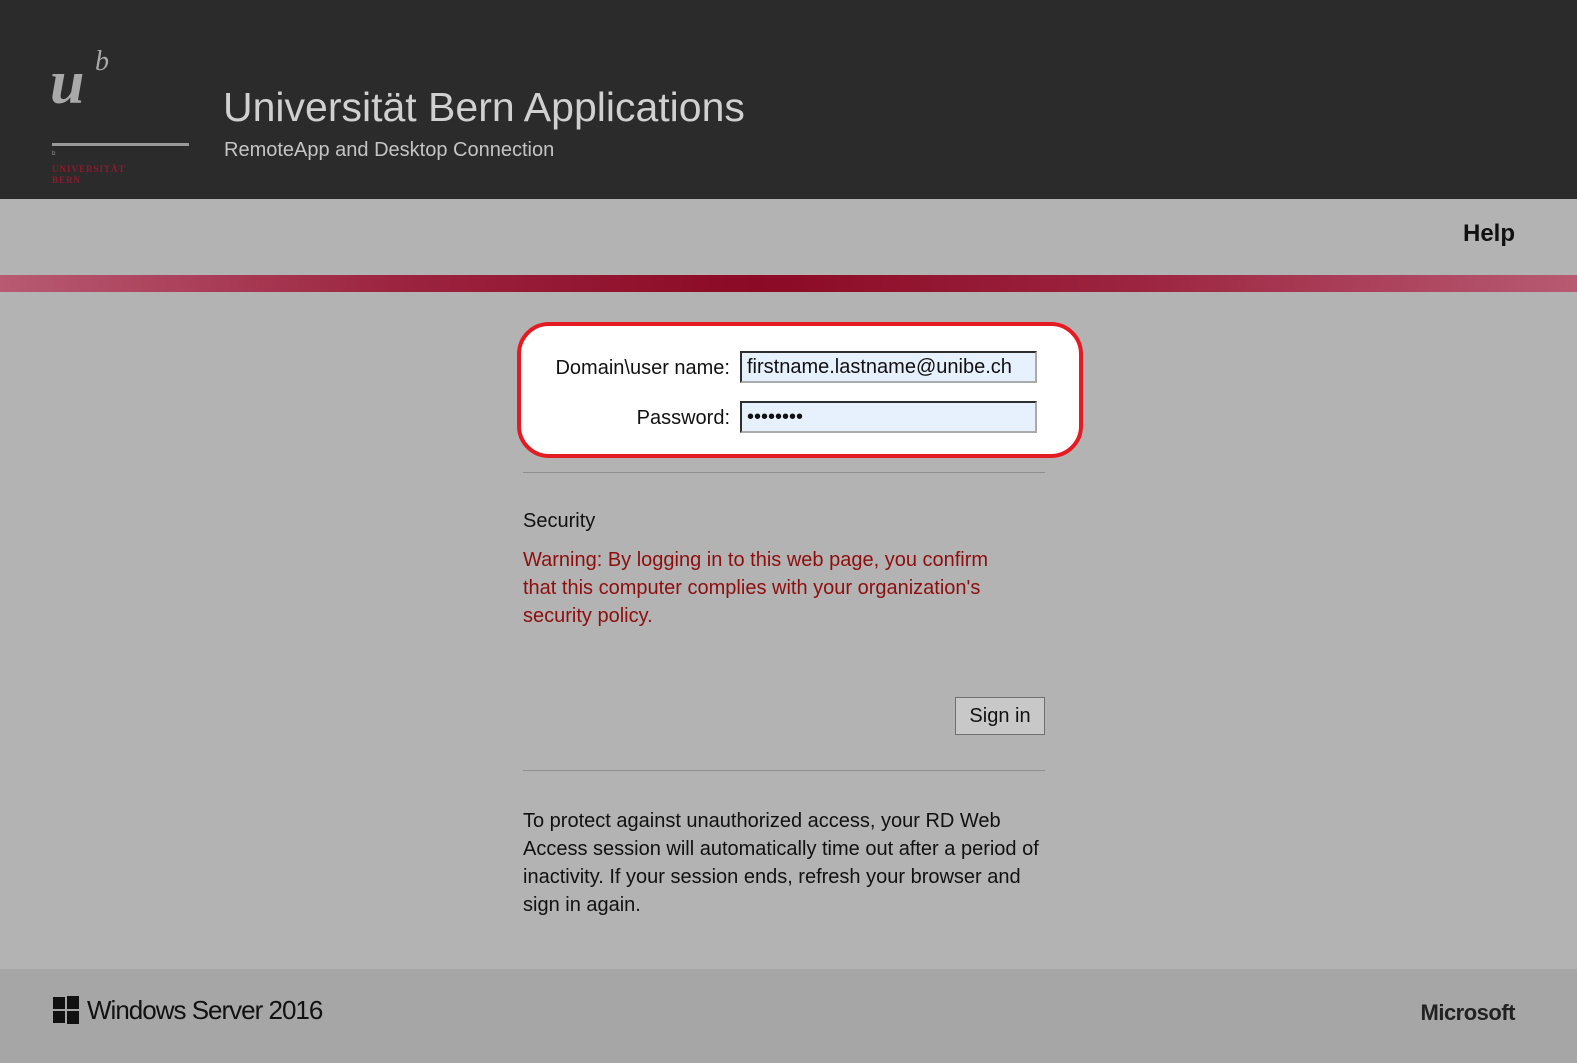 The height and width of the screenshot is (1063, 1577). I want to click on username-label: Domain\user name:, so click(642, 368).